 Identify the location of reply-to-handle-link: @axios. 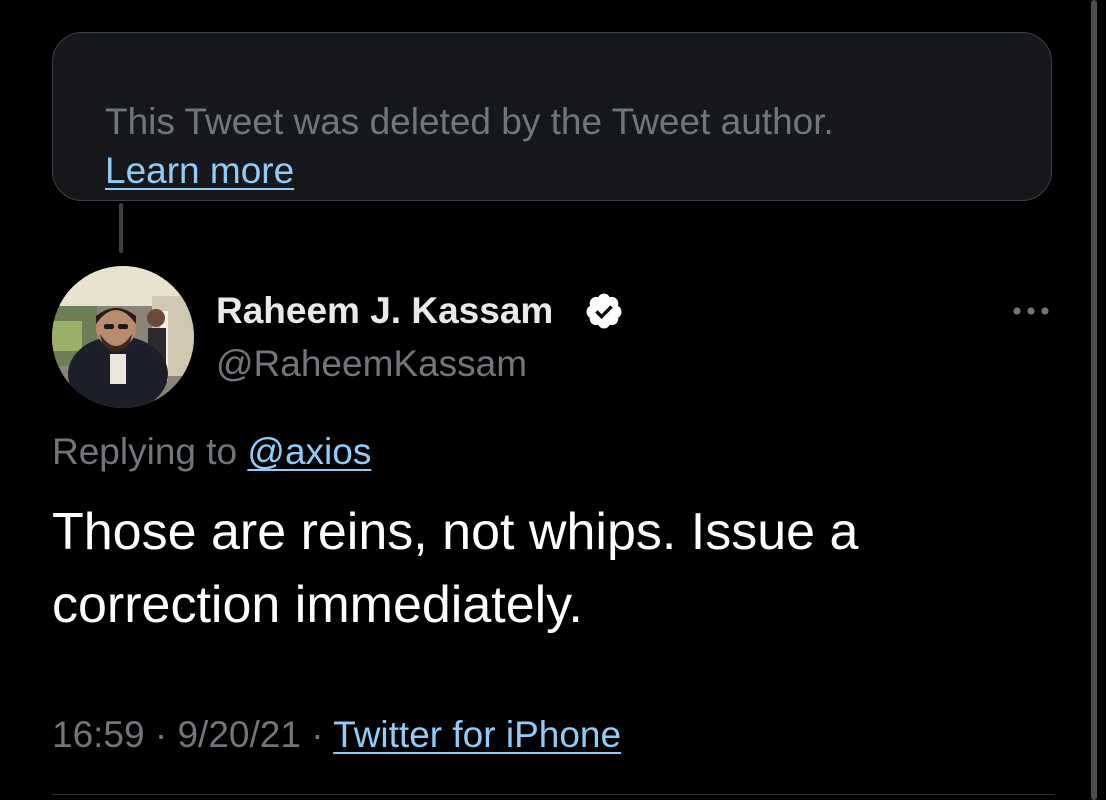
(309, 451).